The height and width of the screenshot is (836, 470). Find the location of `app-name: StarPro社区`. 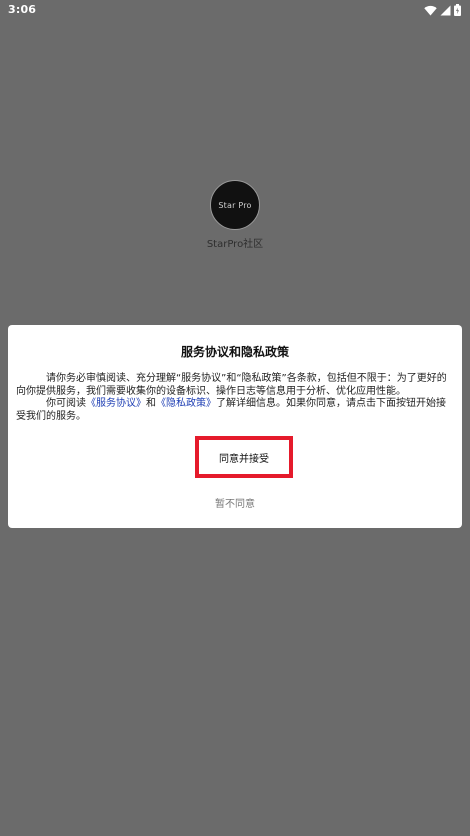

app-name: StarPro社区 is located at coordinates (235, 244).